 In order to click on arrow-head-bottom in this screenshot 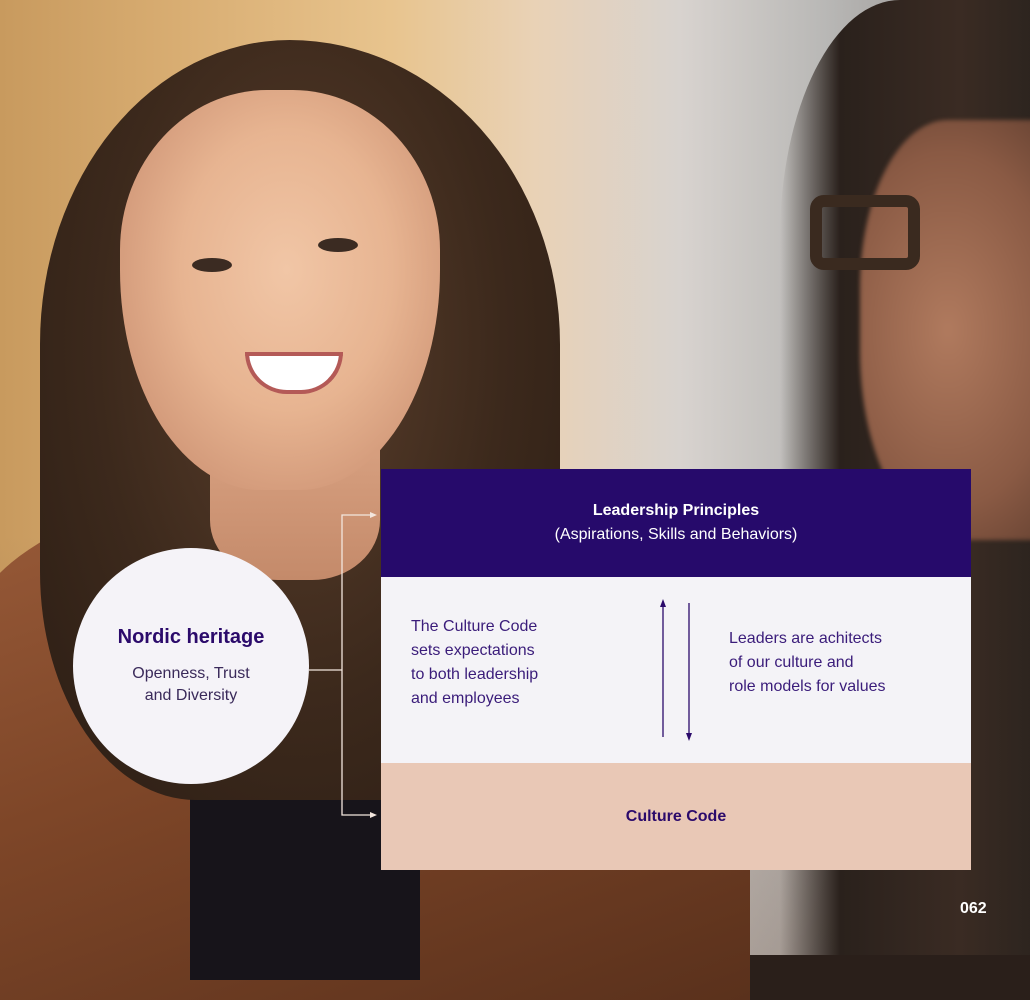, I will do `click(373, 815)`.